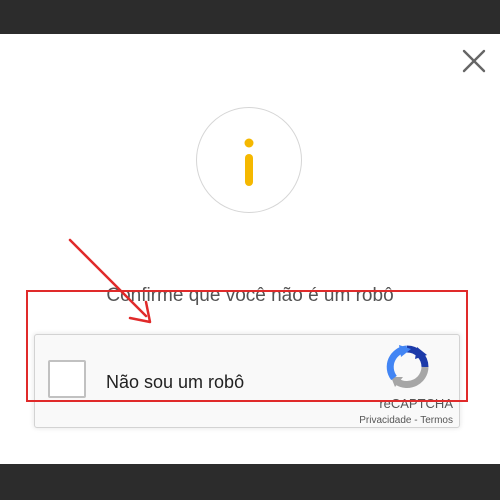 The image size is (500, 500). I want to click on red-arrow-icon, so click(110, 281).